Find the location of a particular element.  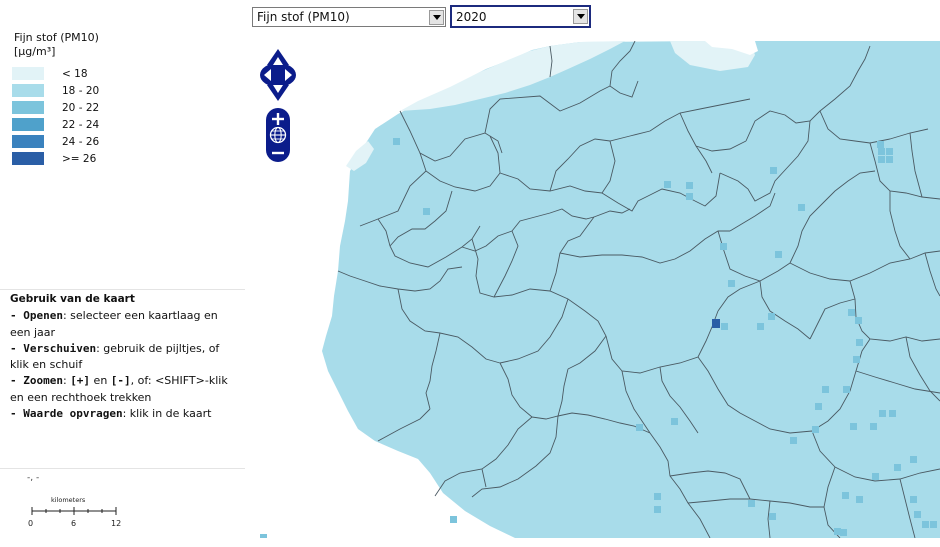

pan-arrows-icon is located at coordinates (278, 75).